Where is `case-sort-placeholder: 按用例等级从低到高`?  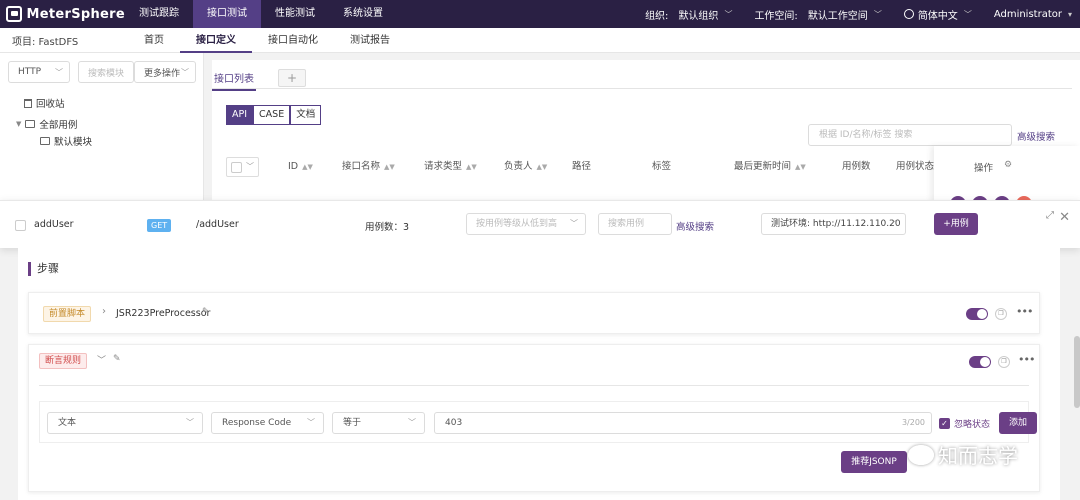 case-sort-placeholder: 按用例等级从低到高 is located at coordinates (517, 224).